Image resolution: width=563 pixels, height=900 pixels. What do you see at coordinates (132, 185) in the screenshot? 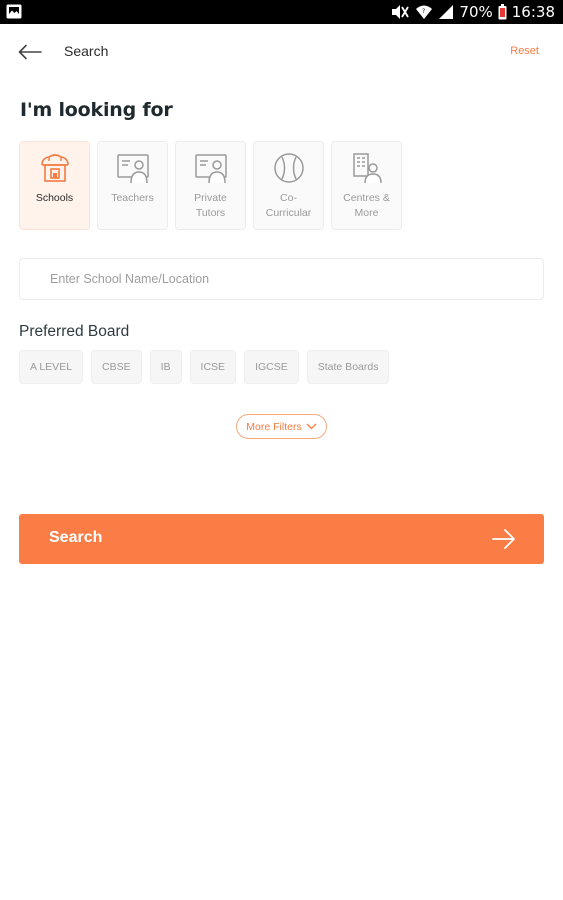
I see `category-teachers: Teachers` at bounding box center [132, 185].